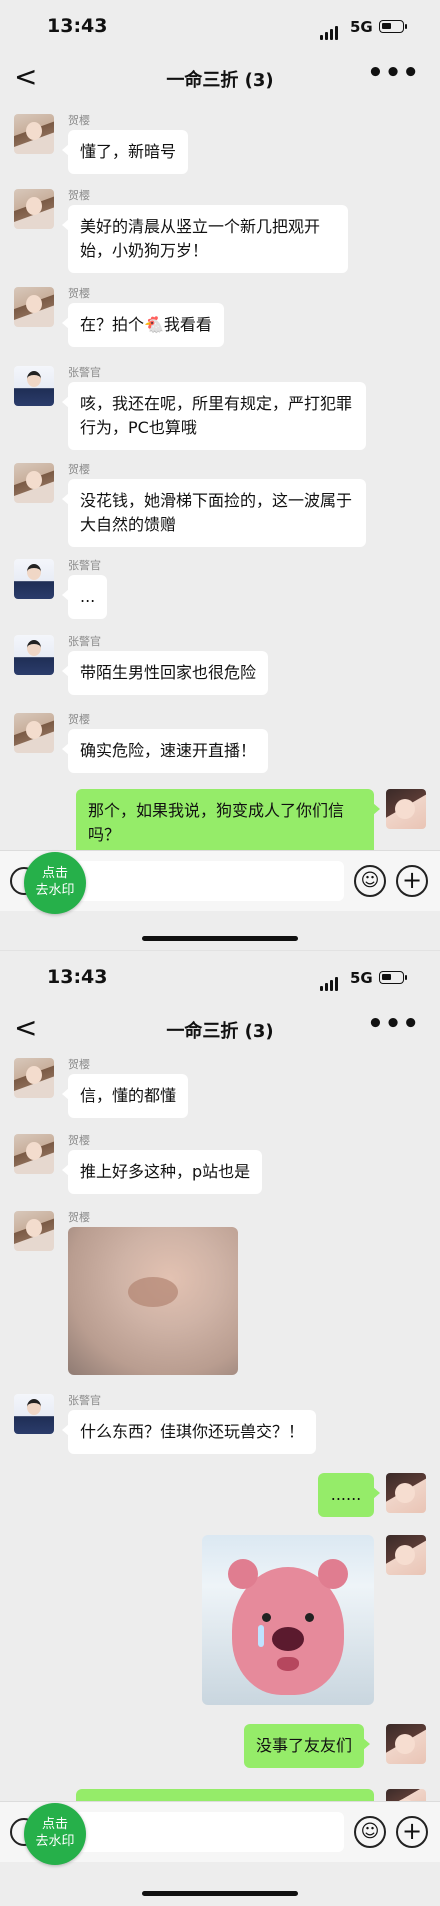 The width and height of the screenshot is (440, 1906). What do you see at coordinates (214, 416) in the screenshot?
I see `message-bubble: 咳，我还在呢，所里有规定，严打犯罪行为，PC也算哦` at bounding box center [214, 416].